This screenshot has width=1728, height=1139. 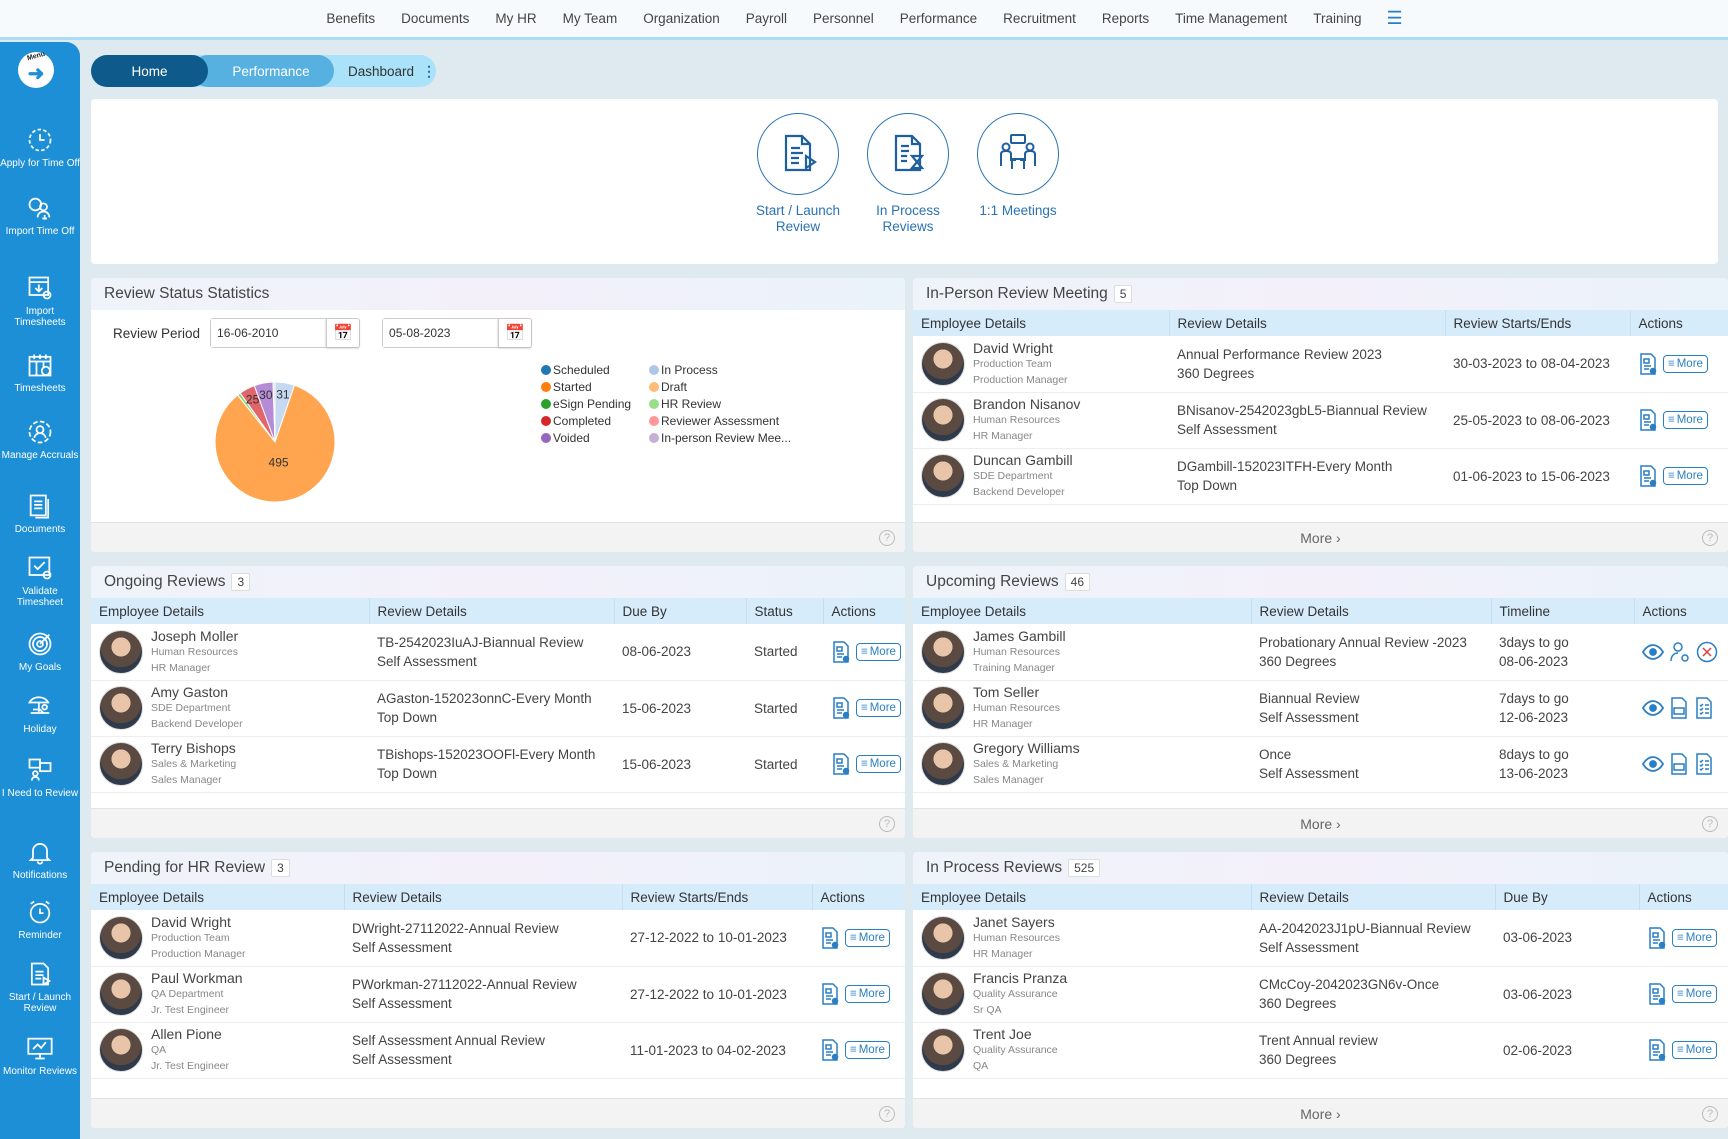 What do you see at coordinates (194, 636) in the screenshot?
I see `employee-name: Joseph Moller` at bounding box center [194, 636].